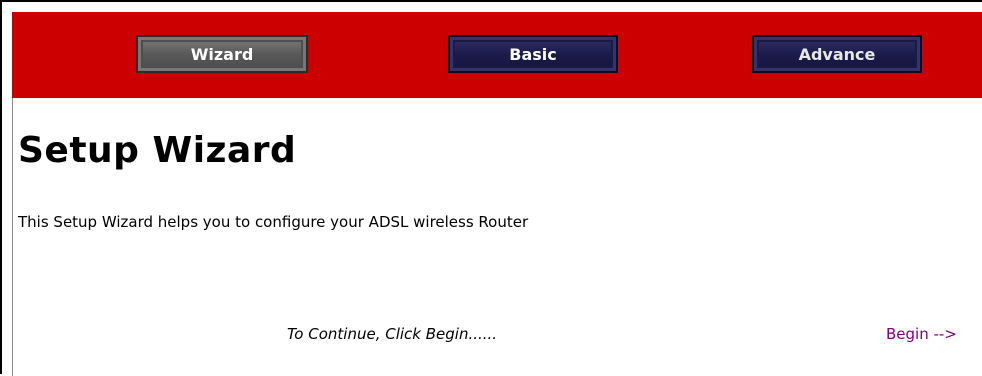 The width and height of the screenshot is (982, 376). What do you see at coordinates (222, 54) in the screenshot?
I see `wizard-button: Wizard` at bounding box center [222, 54].